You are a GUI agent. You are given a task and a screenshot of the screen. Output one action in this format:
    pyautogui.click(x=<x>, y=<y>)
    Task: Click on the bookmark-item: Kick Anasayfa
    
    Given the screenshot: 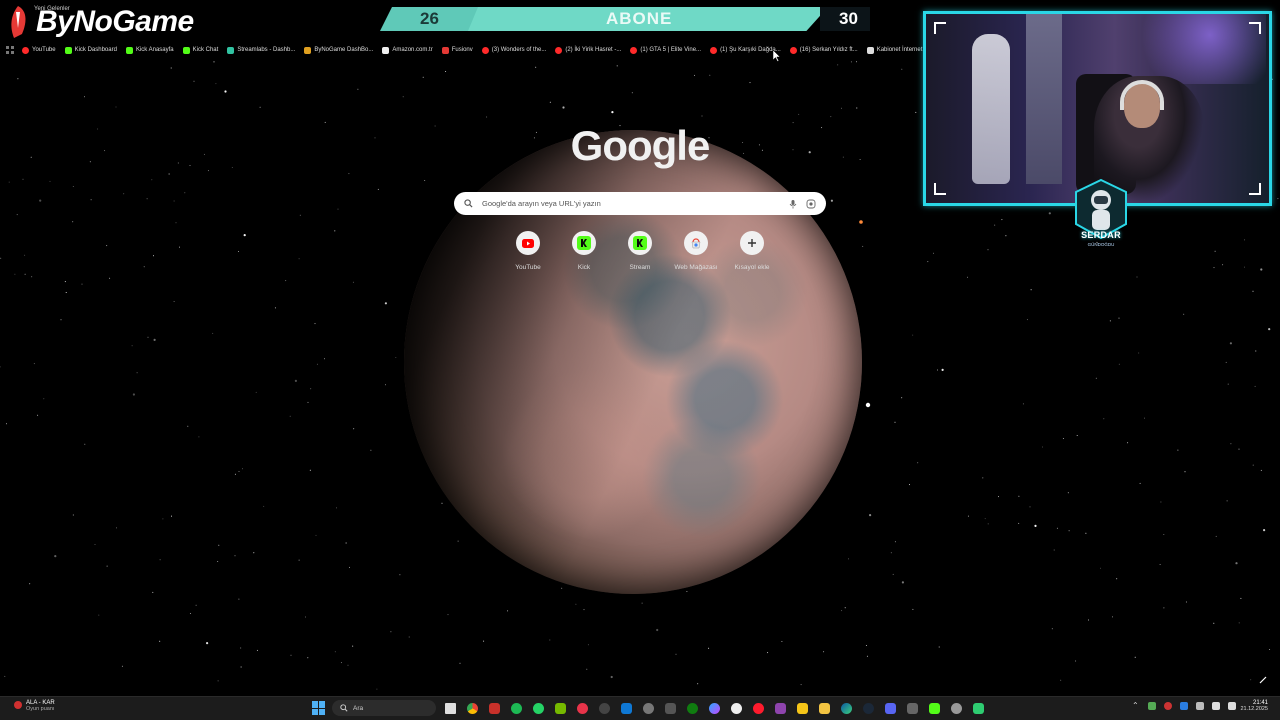 What is the action you would take?
    pyautogui.click(x=149, y=50)
    